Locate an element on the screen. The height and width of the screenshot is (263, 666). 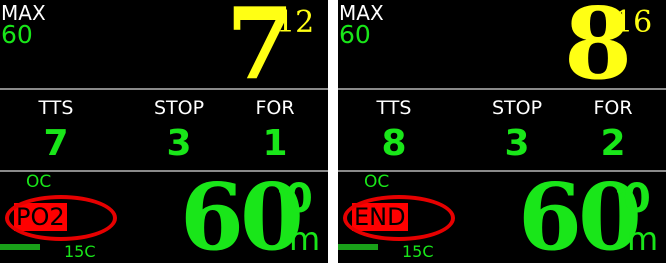
tts-value: 8 is located at coordinates (394, 143).